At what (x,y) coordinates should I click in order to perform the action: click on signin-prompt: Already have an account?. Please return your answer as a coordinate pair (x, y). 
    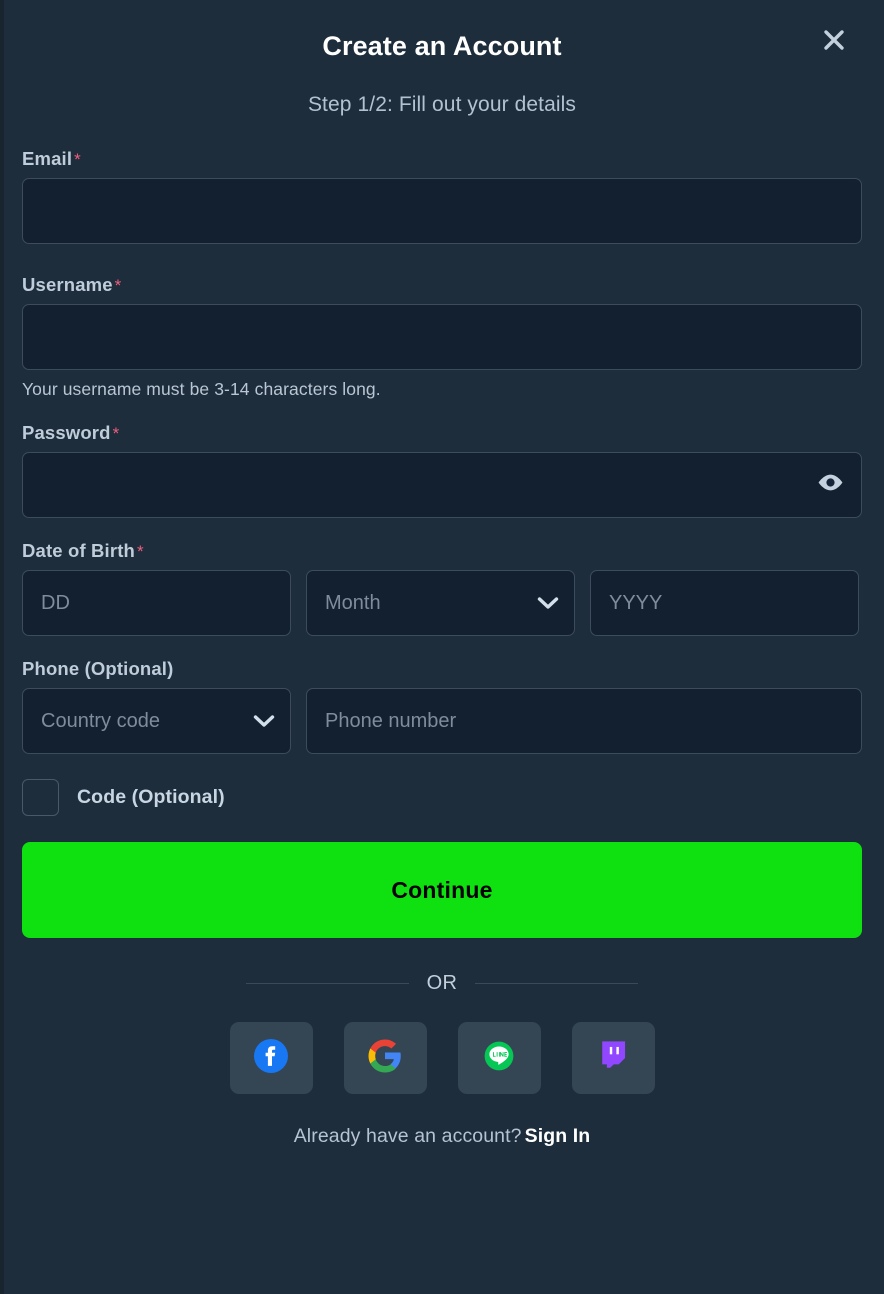
    Looking at the image, I should click on (407, 1136).